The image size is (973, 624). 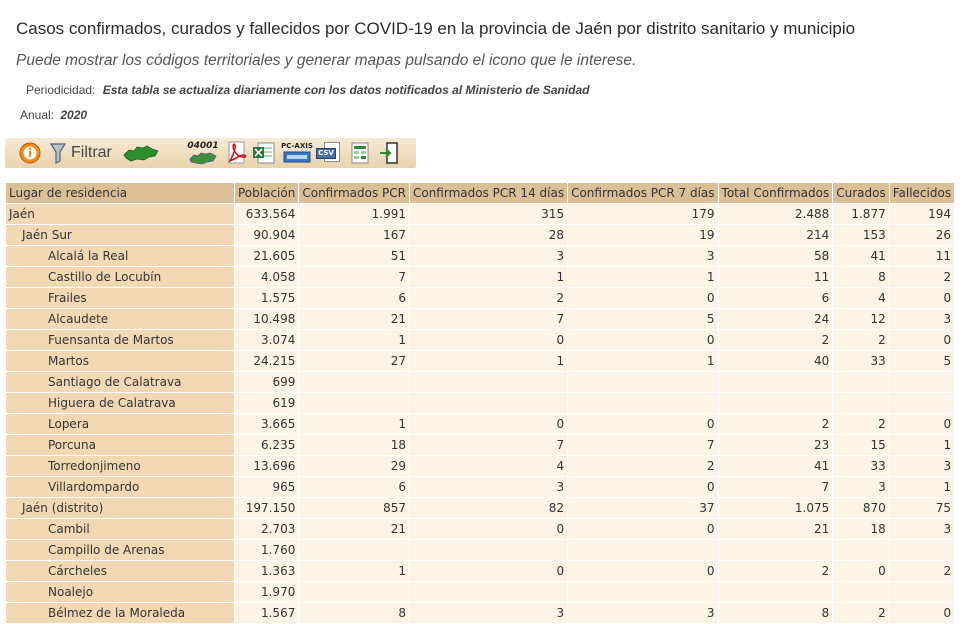 What do you see at coordinates (30, 153) in the screenshot?
I see `info-icon` at bounding box center [30, 153].